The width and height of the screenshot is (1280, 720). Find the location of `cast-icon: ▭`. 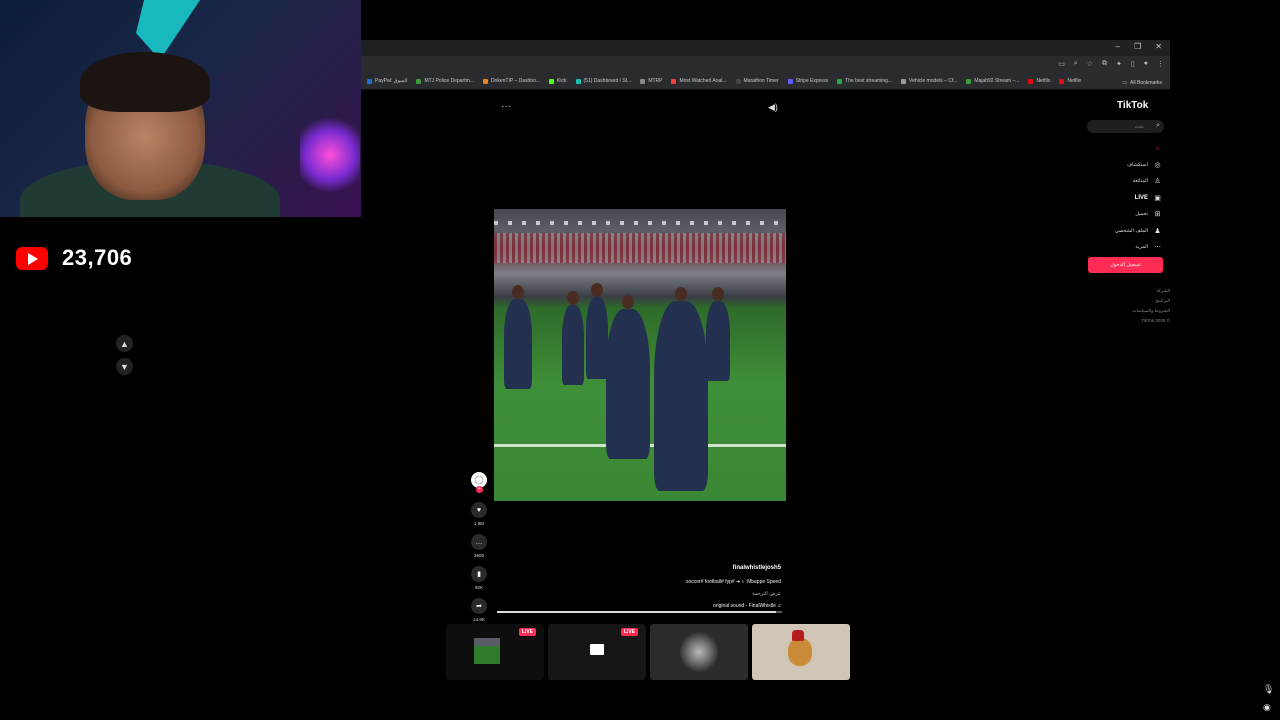

cast-icon: ▭ is located at coordinates (1061, 64).